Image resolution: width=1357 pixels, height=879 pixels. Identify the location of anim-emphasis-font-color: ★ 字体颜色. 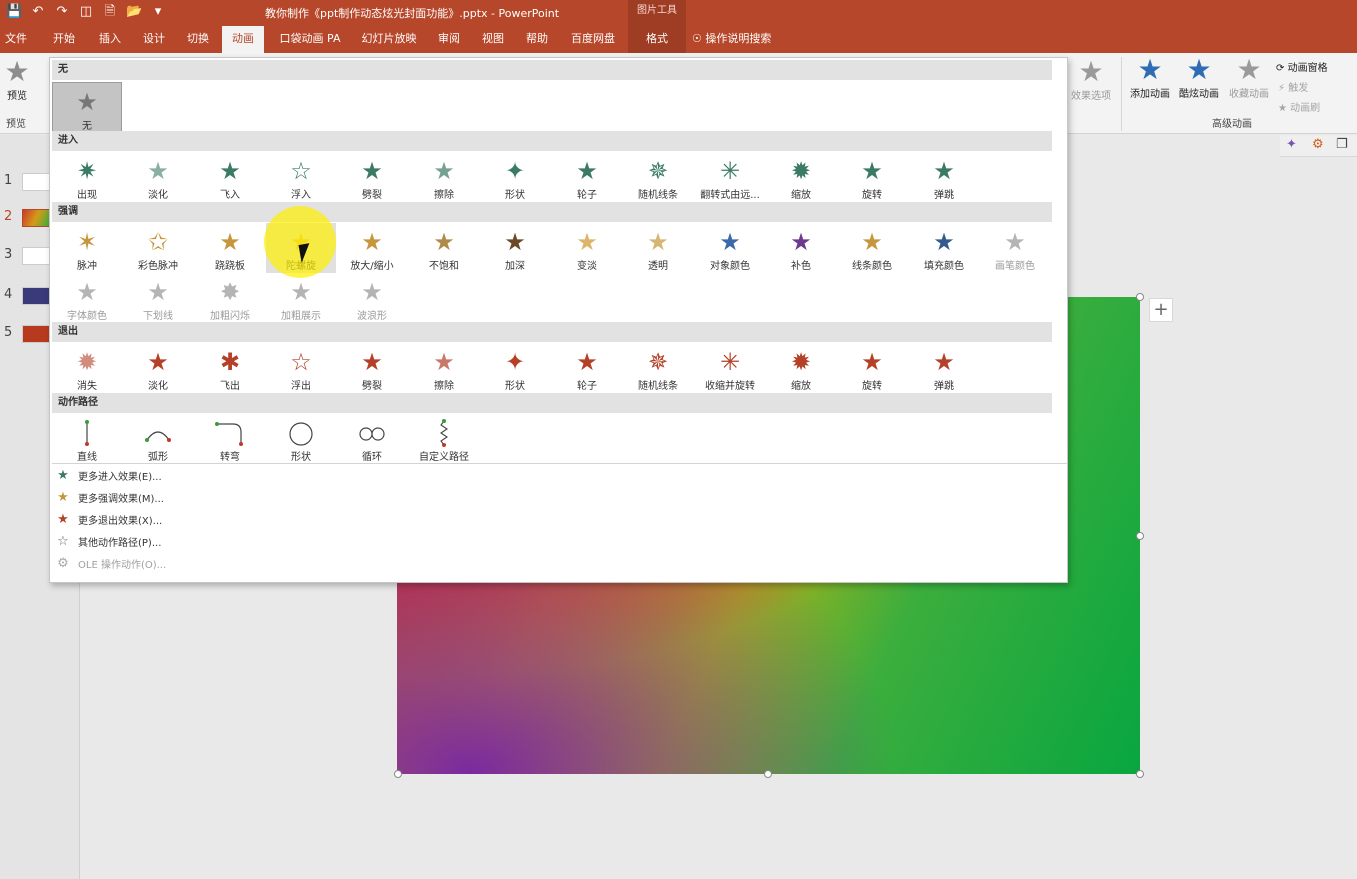
(87, 298).